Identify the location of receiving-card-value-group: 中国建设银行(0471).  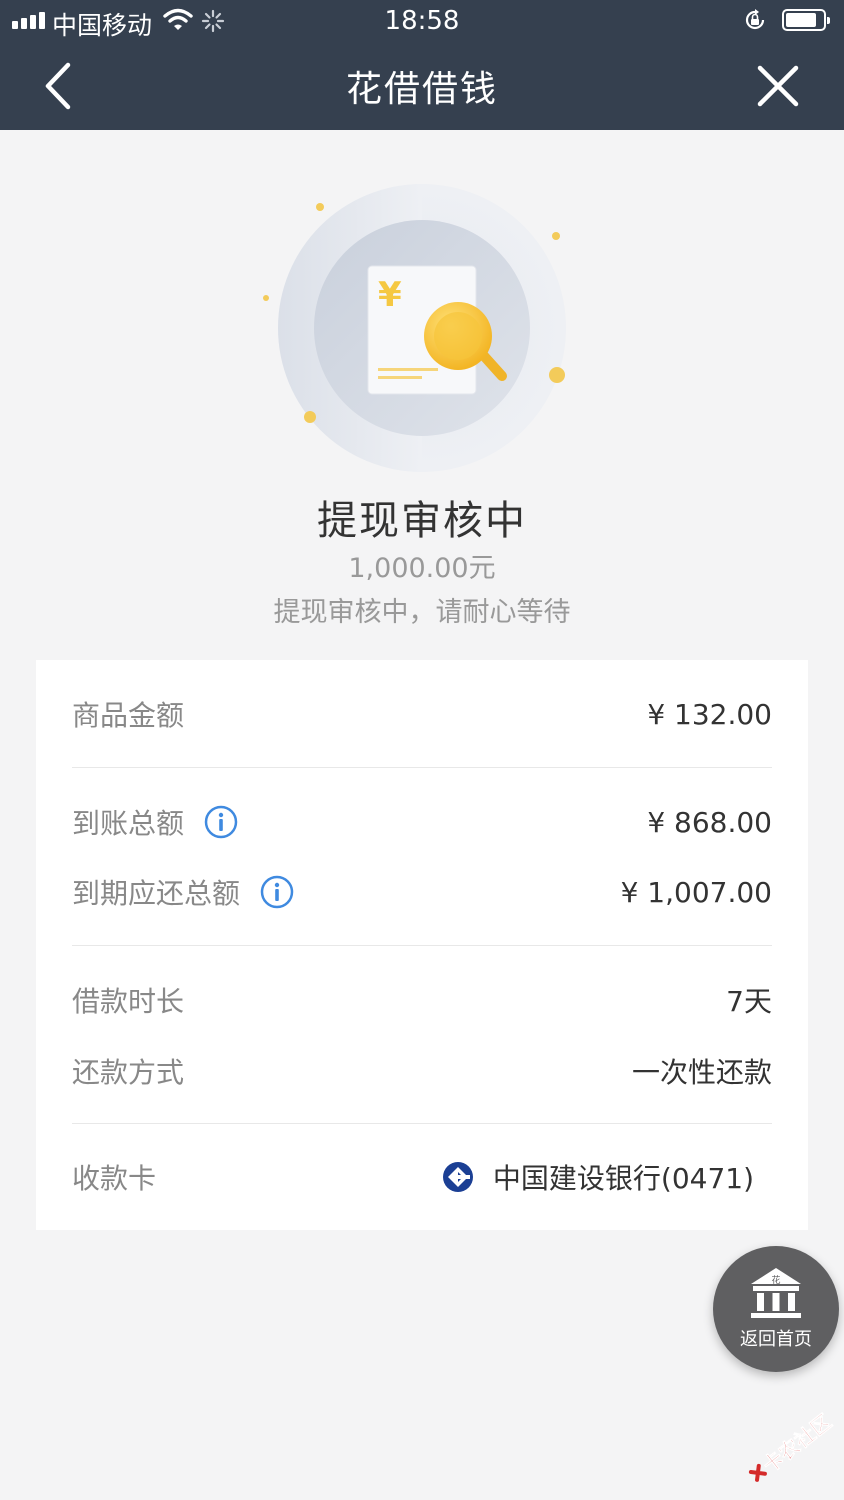
(606, 1177).